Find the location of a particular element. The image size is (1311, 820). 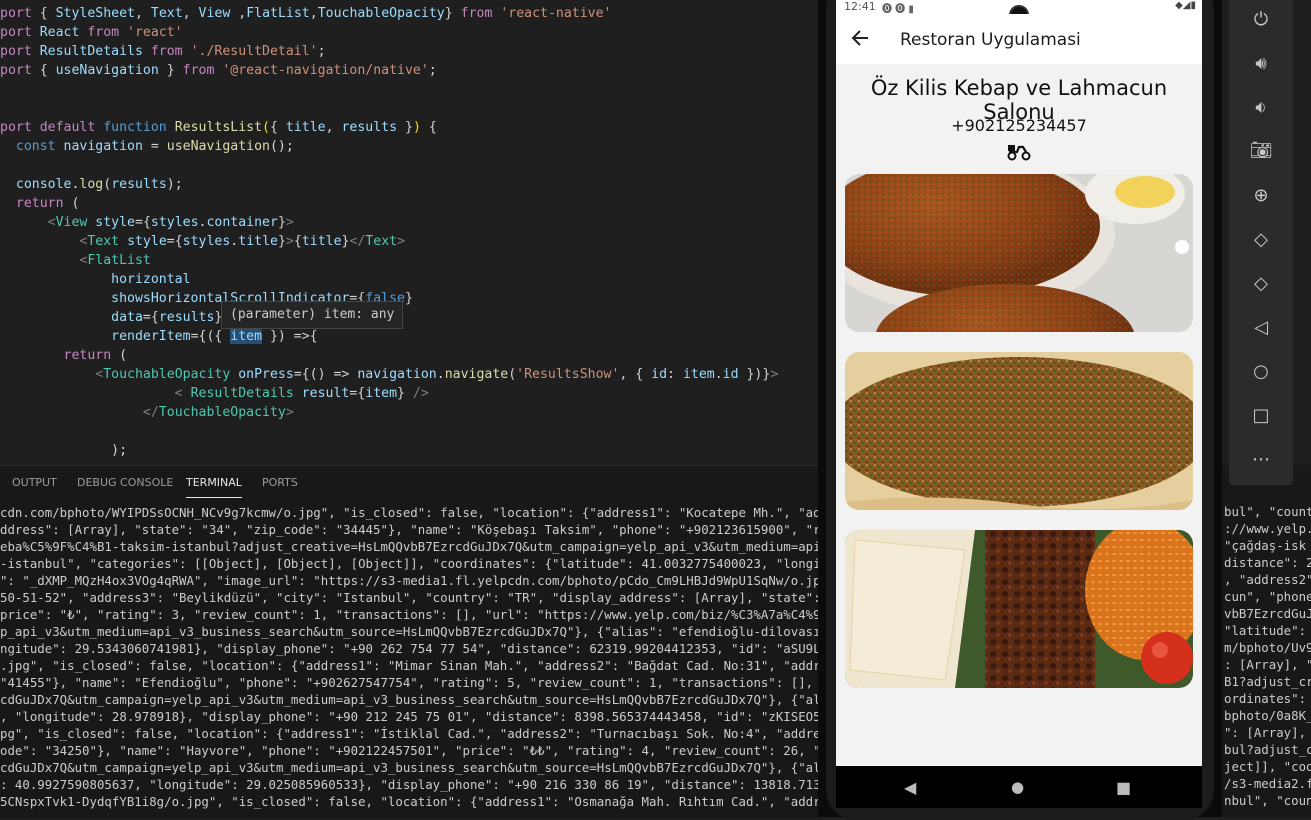

rotate-left-icon: ◇ is located at coordinates (1261, 240).